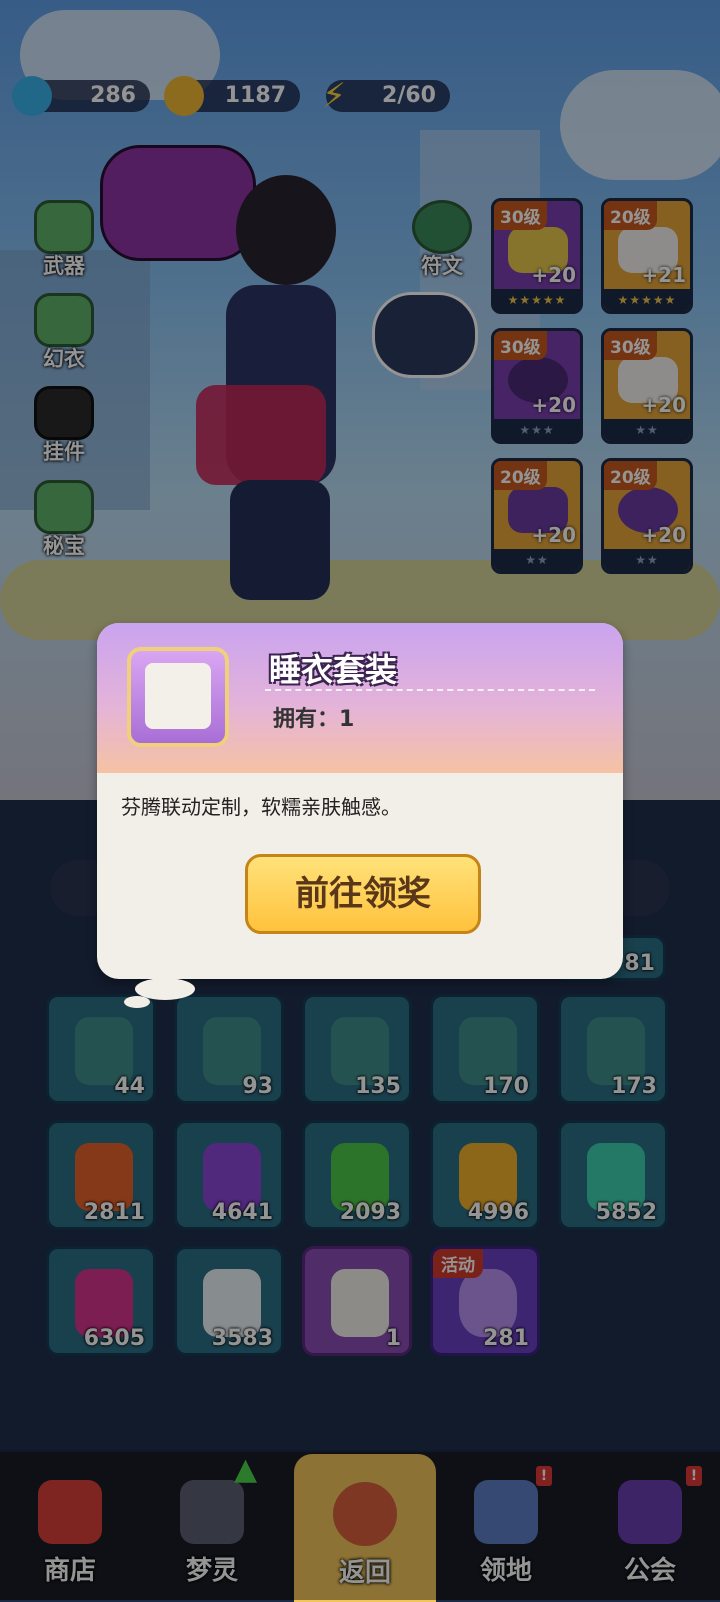 Image resolution: width=720 pixels, height=1602 pixels. I want to click on up-arrow-icon: ▲, so click(246, 1469).